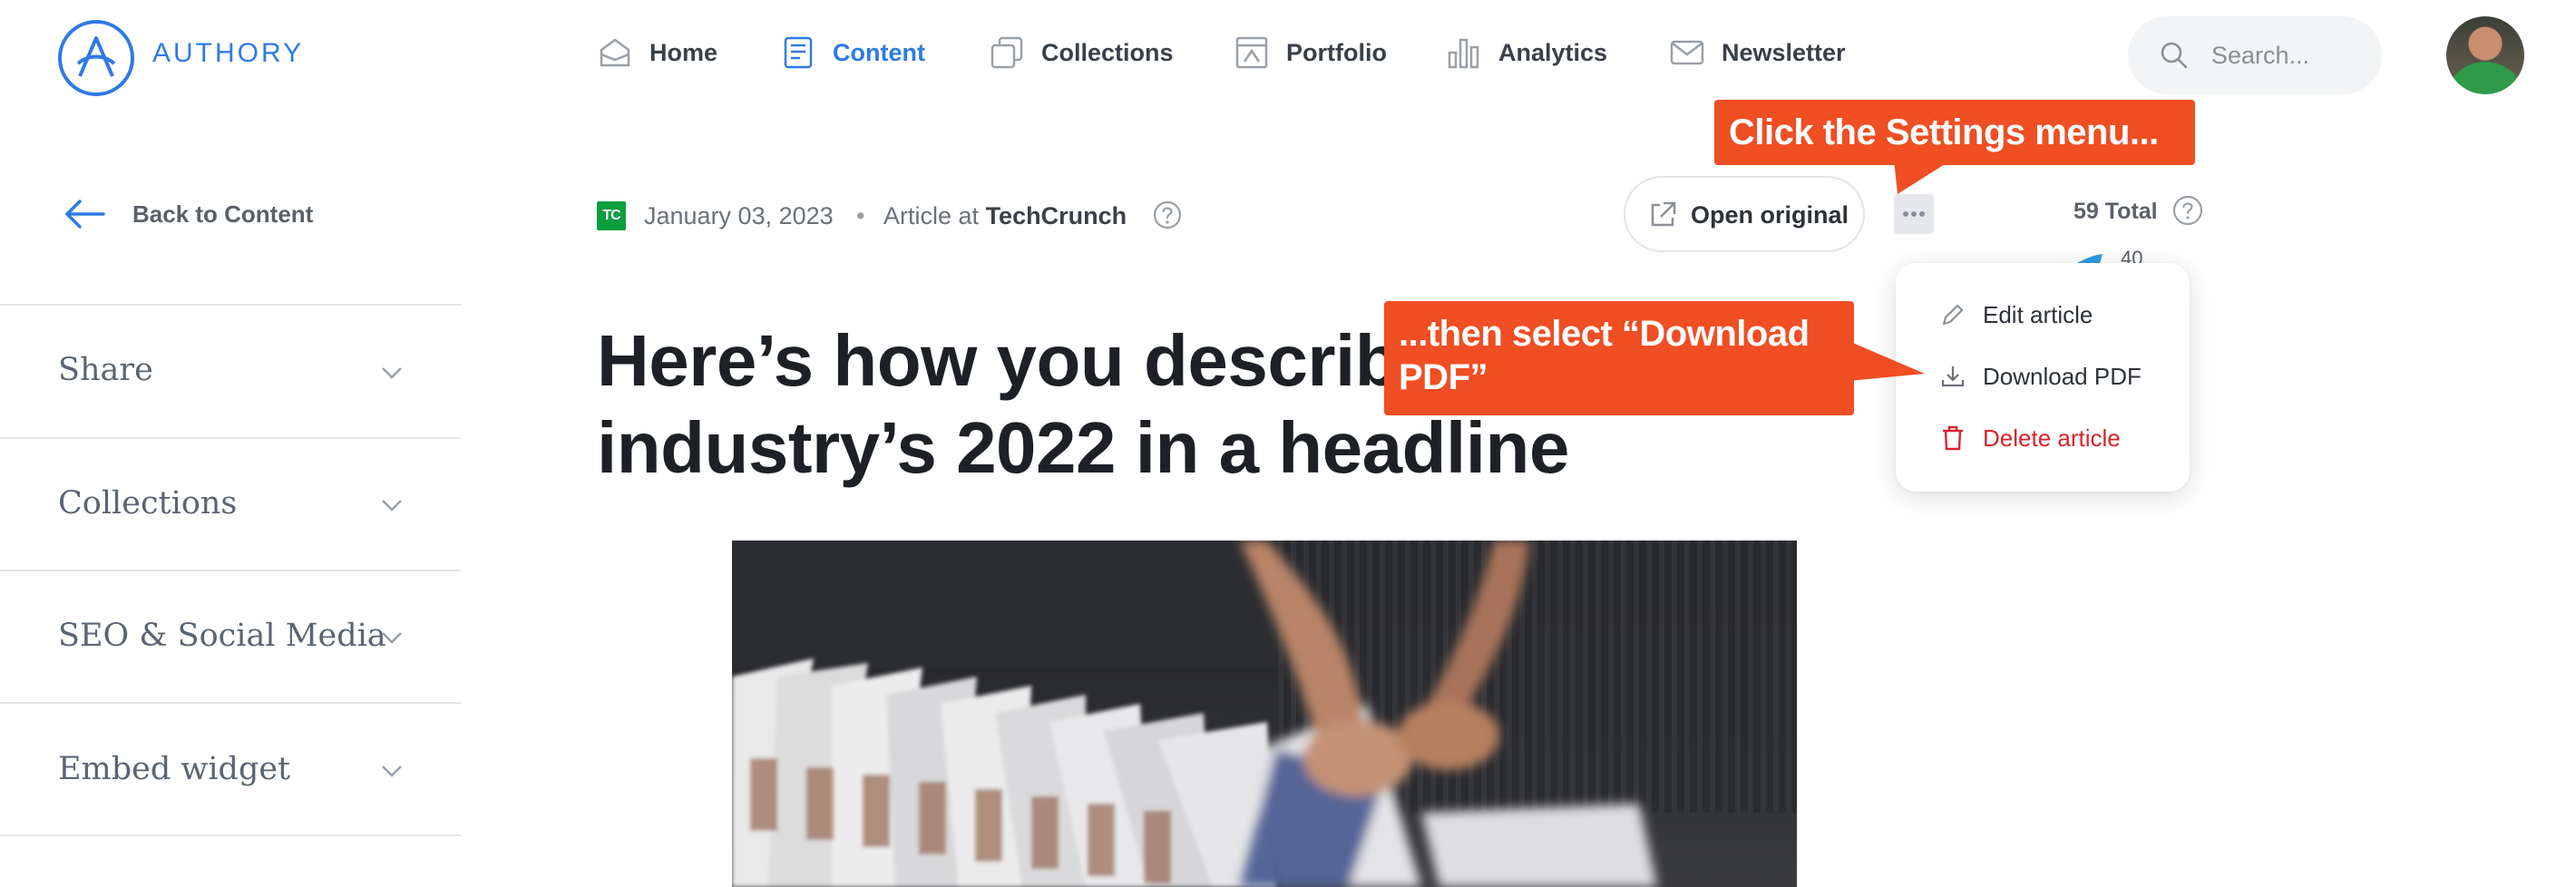 The height and width of the screenshot is (887, 2576). What do you see at coordinates (1784, 52) in the screenshot?
I see `nav-label: Newsletter` at bounding box center [1784, 52].